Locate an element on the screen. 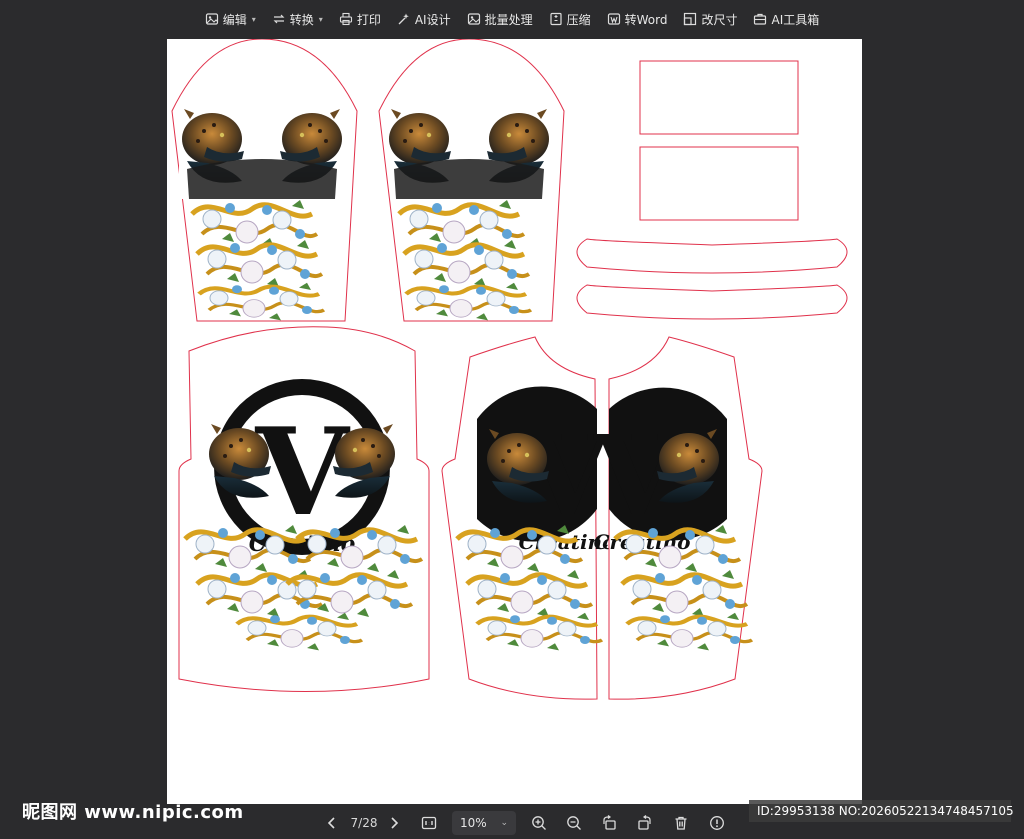  resize-button: 改尺寸 is located at coordinates (710, 19).